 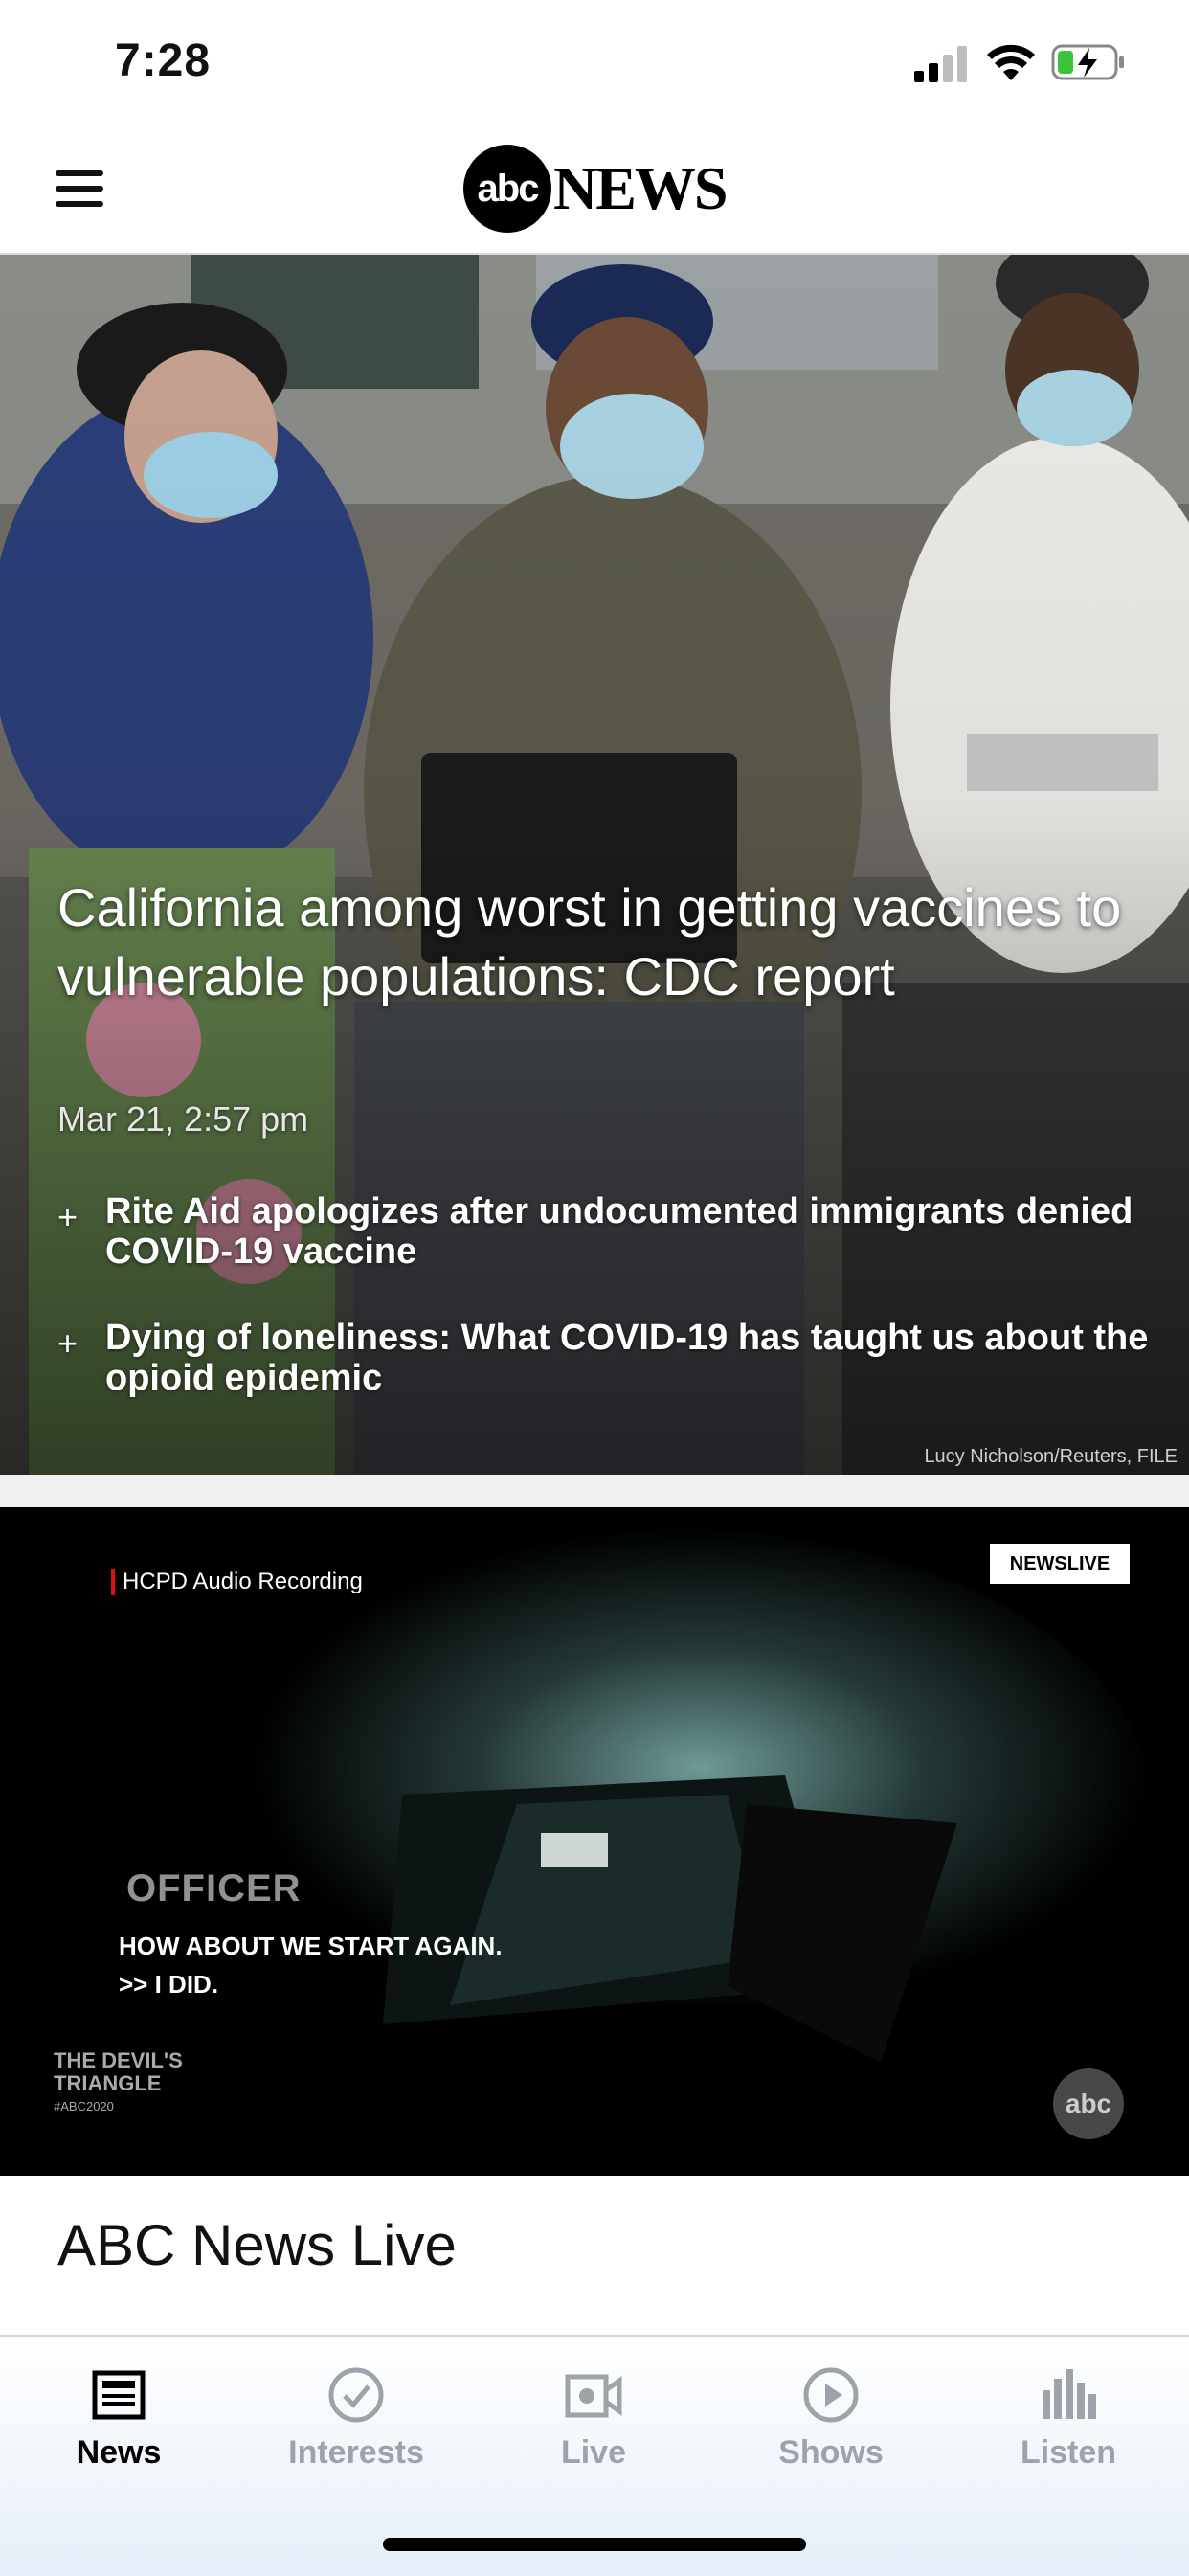 I want to click on section-divider, so click(x=594, y=1491).